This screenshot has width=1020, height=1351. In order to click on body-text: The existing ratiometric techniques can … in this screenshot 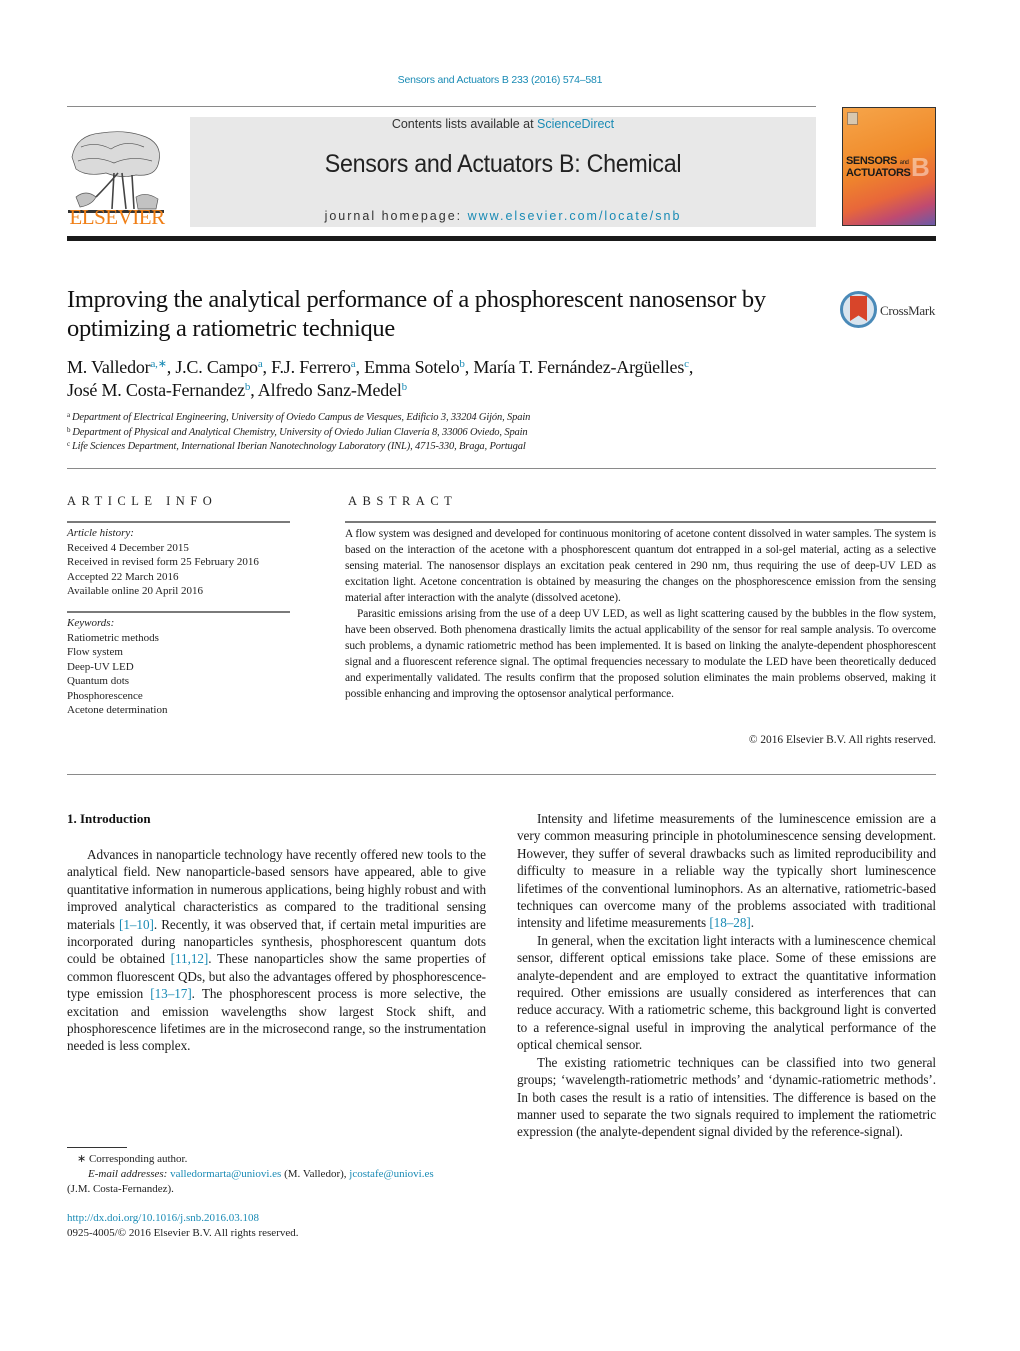, I will do `click(726, 1097)`.